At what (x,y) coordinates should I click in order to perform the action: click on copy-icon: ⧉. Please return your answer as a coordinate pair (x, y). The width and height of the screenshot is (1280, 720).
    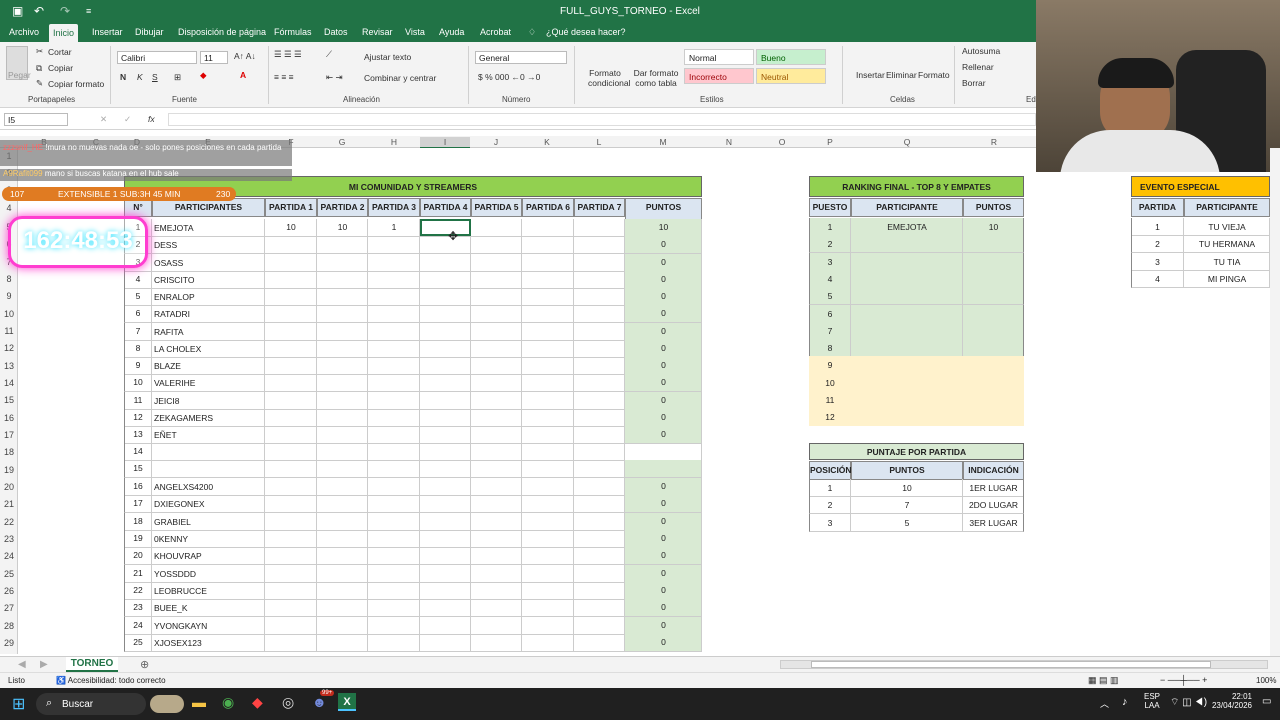
    Looking at the image, I should click on (39, 68).